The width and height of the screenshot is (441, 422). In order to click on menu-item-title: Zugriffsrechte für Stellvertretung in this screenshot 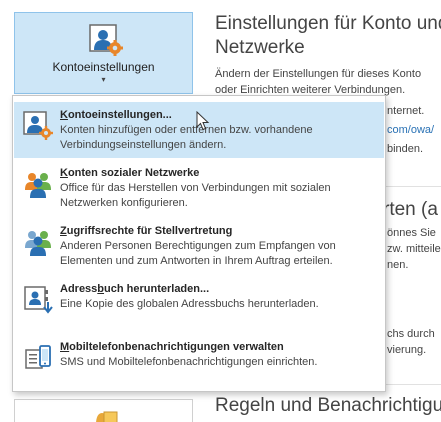, I will do `click(146, 231)`.